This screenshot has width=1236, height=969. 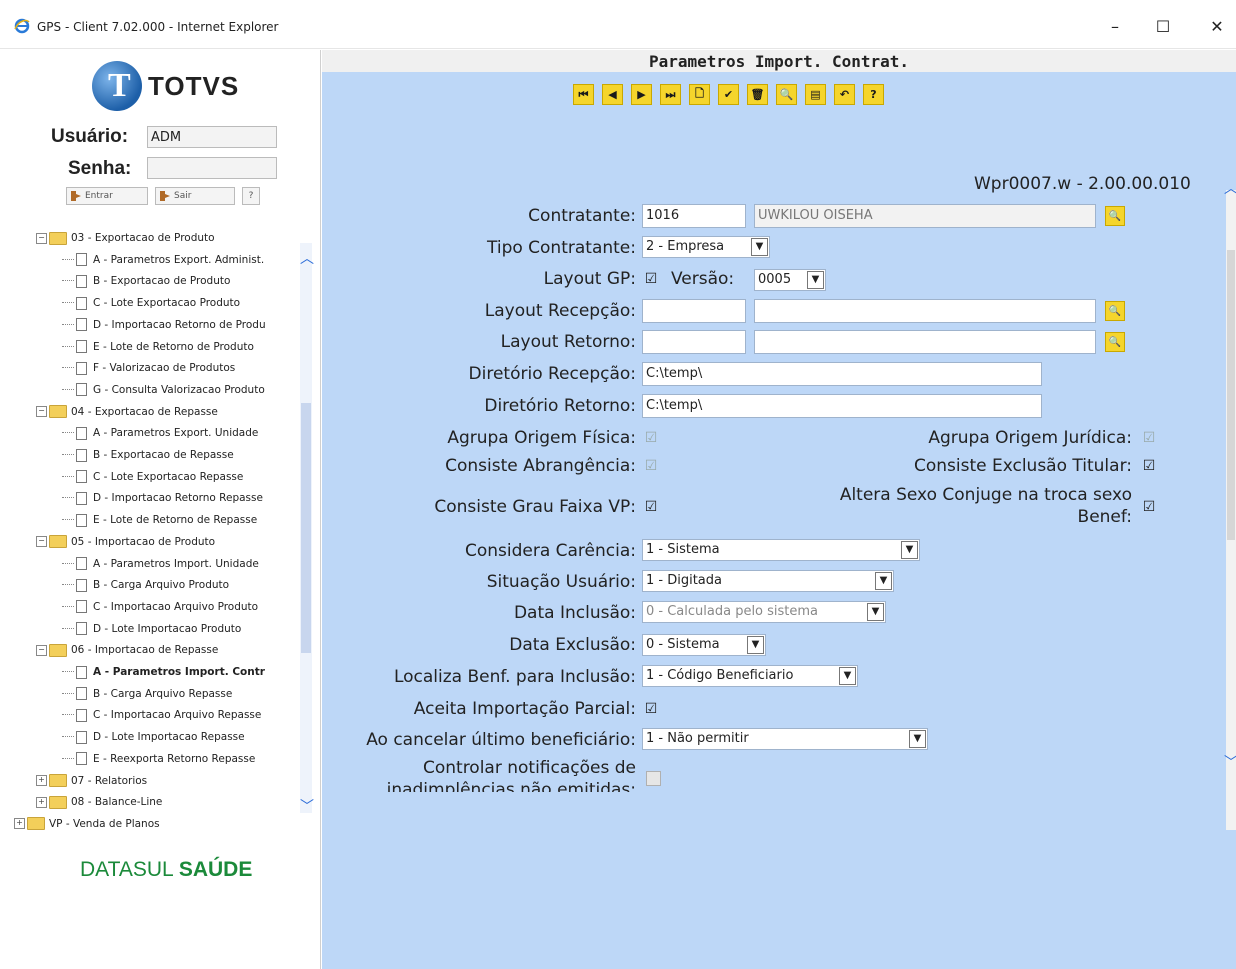 I want to click on tree-folder: + VP - Venda de Planos, so click(x=87, y=824).